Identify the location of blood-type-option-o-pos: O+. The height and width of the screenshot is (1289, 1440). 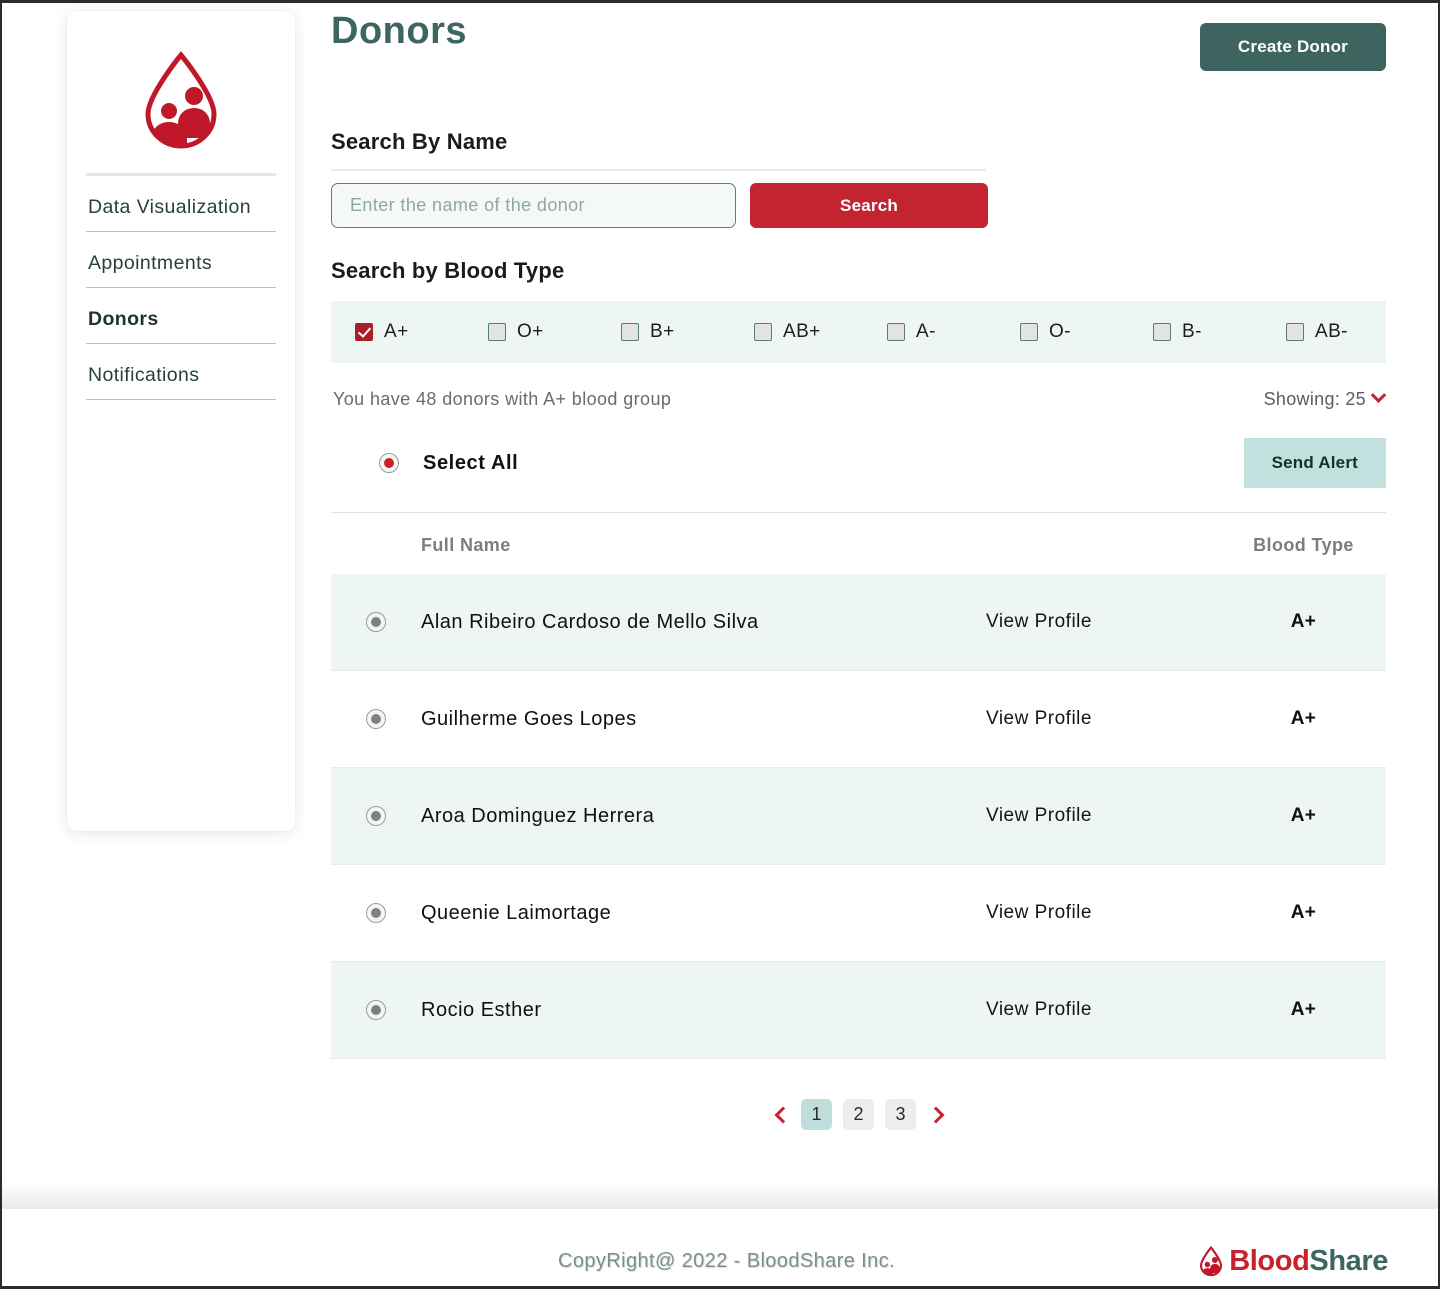
(554, 332).